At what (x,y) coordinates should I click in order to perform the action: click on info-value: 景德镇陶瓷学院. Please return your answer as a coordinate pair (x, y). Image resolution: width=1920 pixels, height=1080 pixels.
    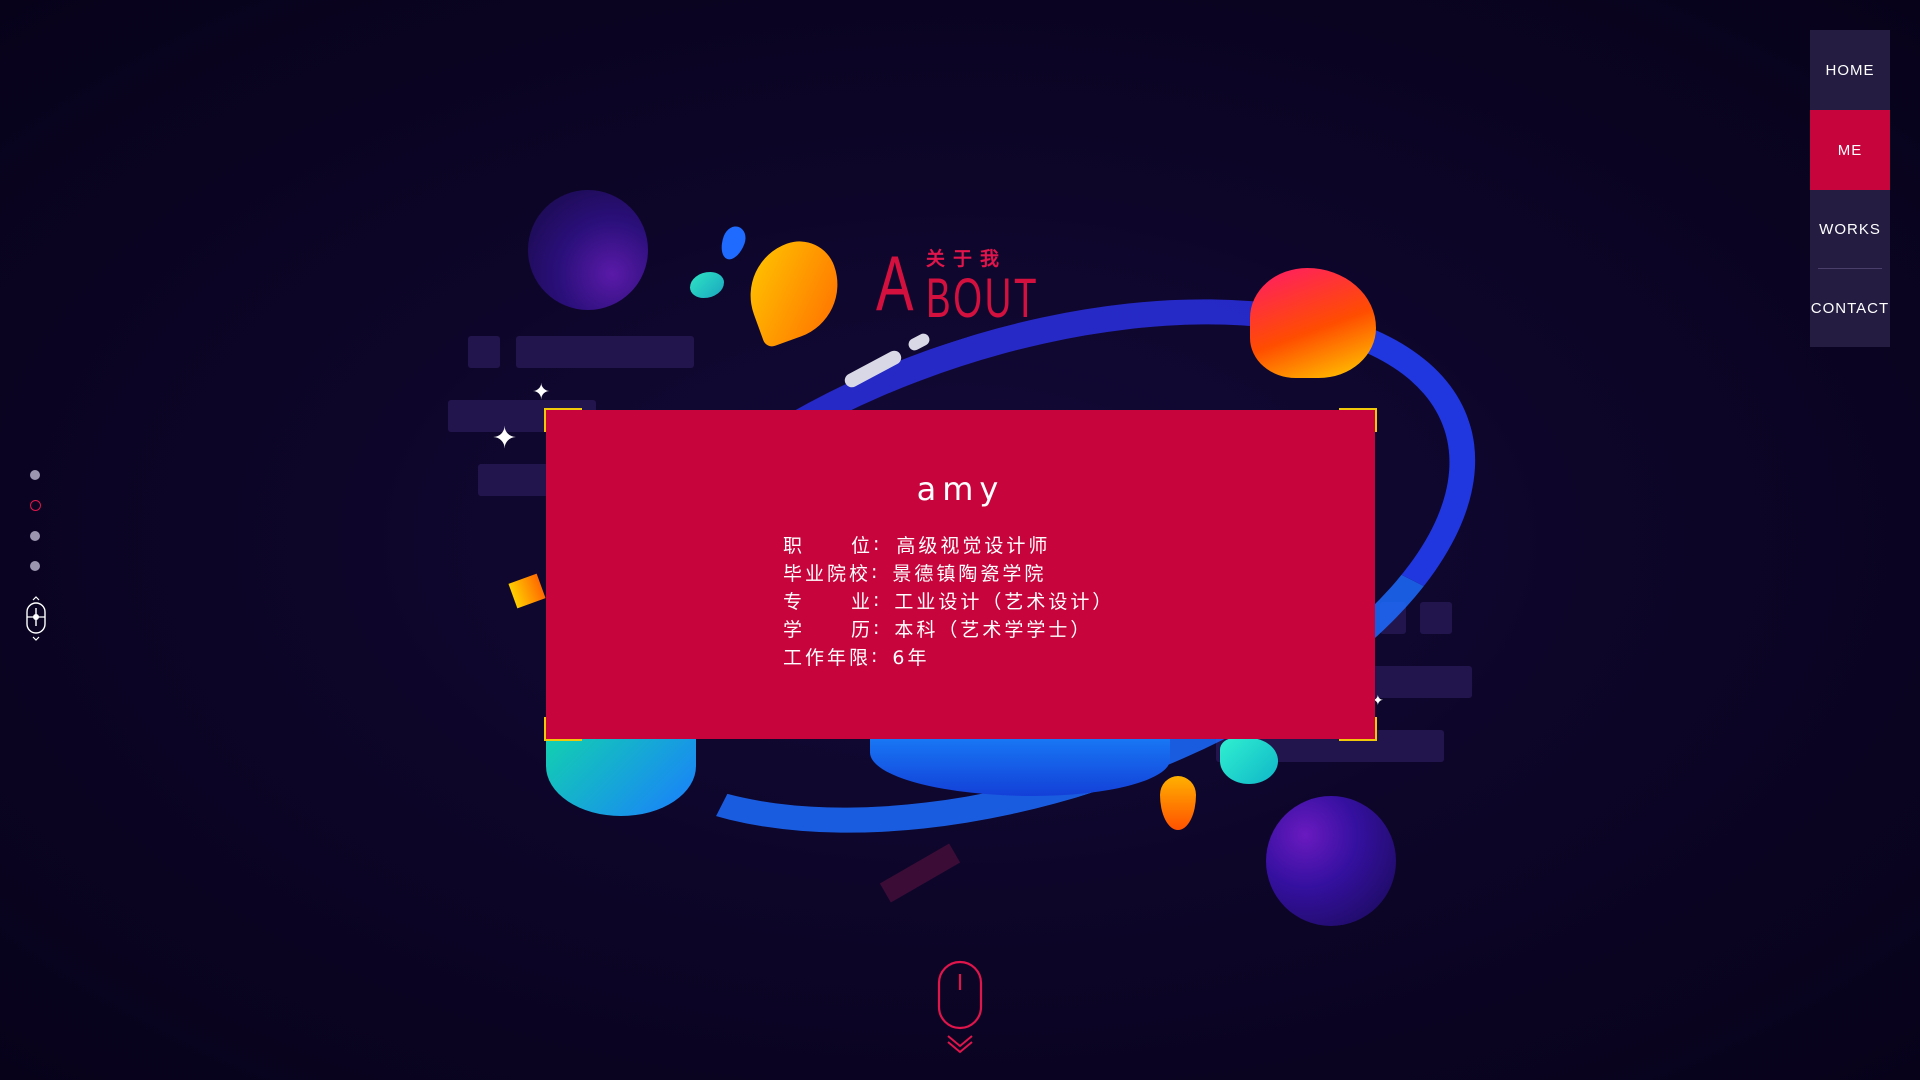
    Looking at the image, I should click on (969, 573).